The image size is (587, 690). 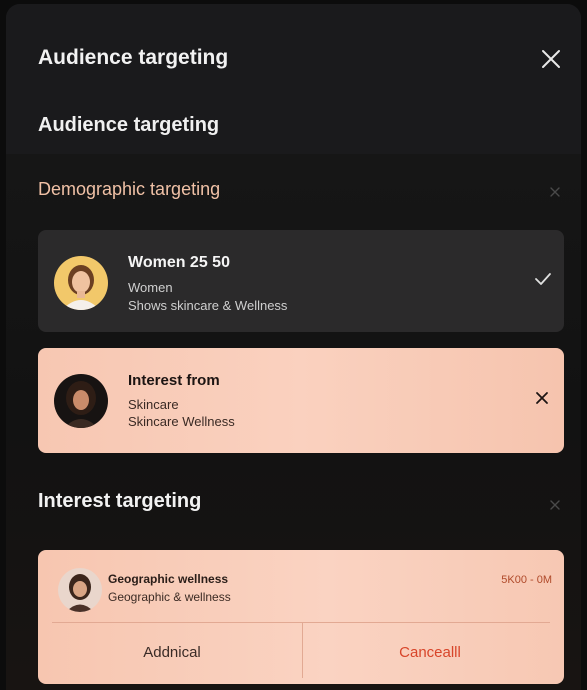 What do you see at coordinates (172, 652) in the screenshot?
I see `add-button: Addnical` at bounding box center [172, 652].